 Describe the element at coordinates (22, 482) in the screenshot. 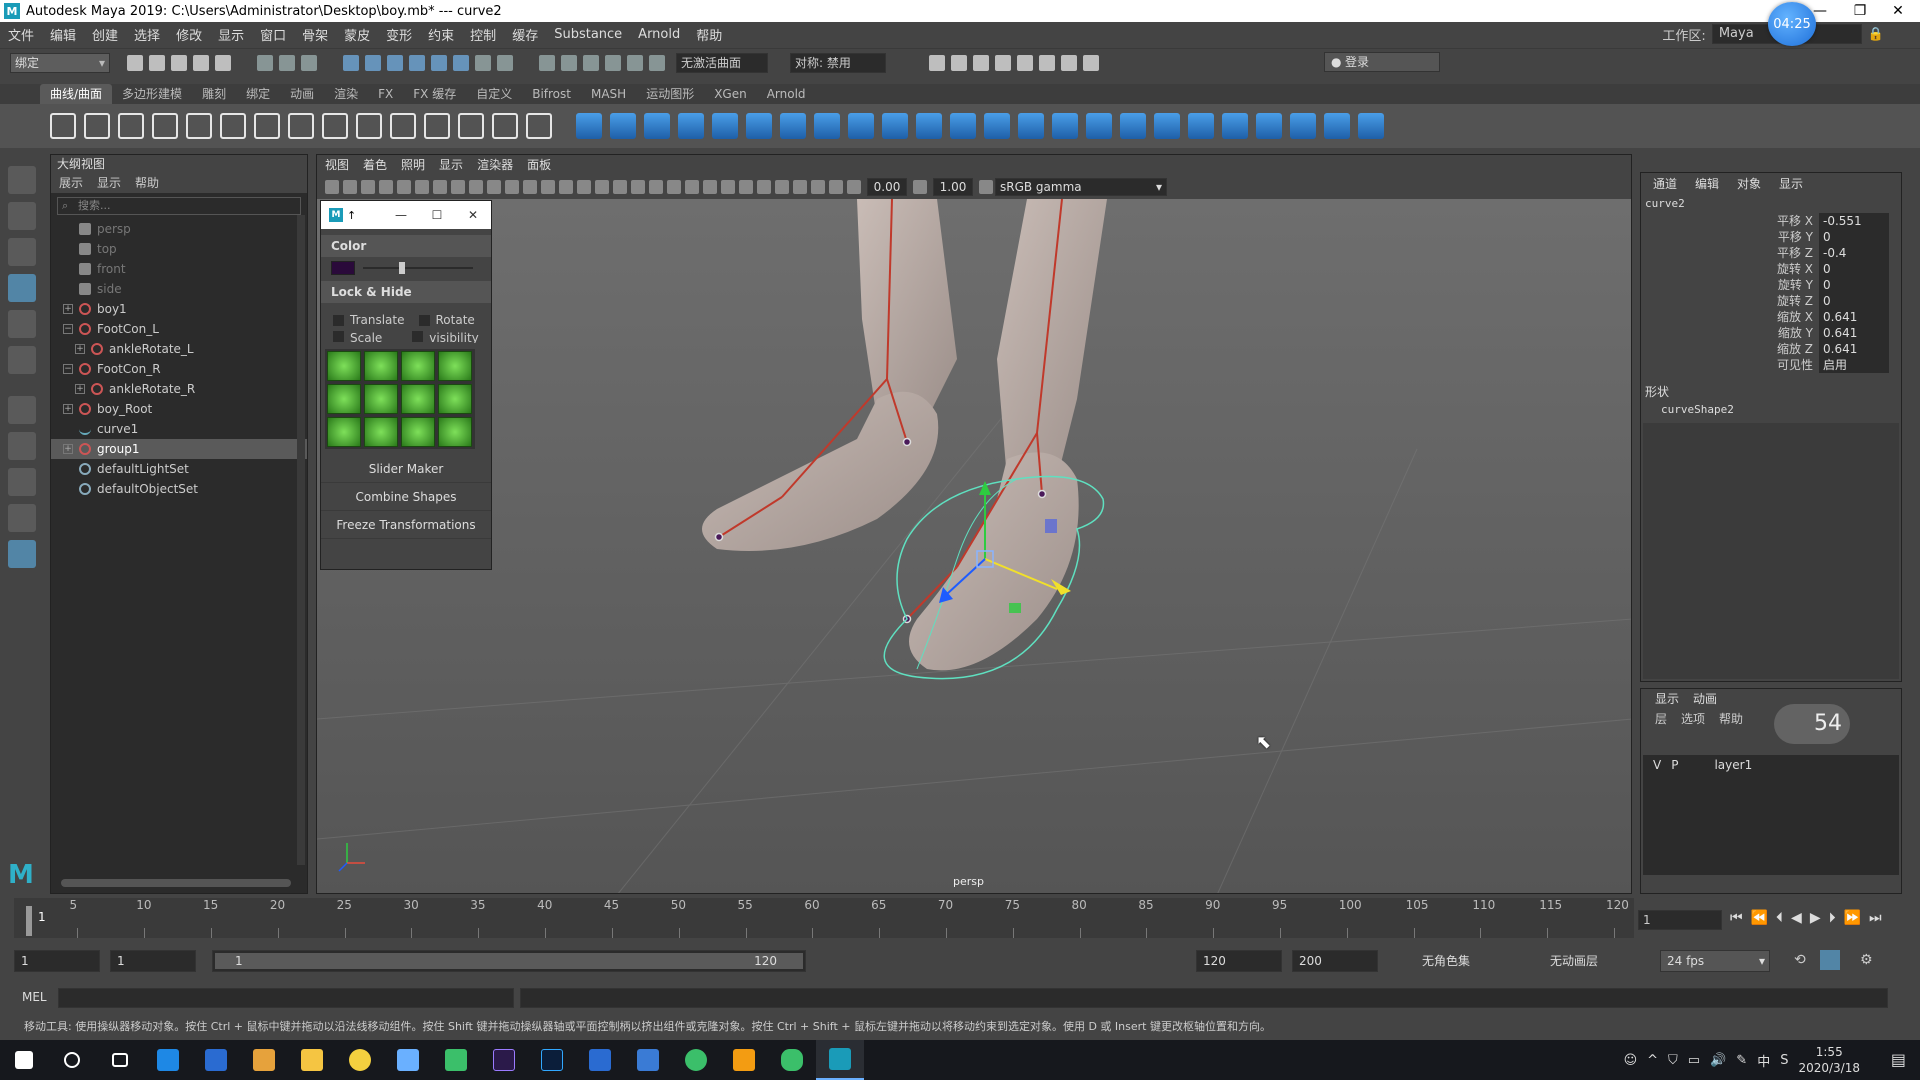

I see `four-view-icon` at that location.